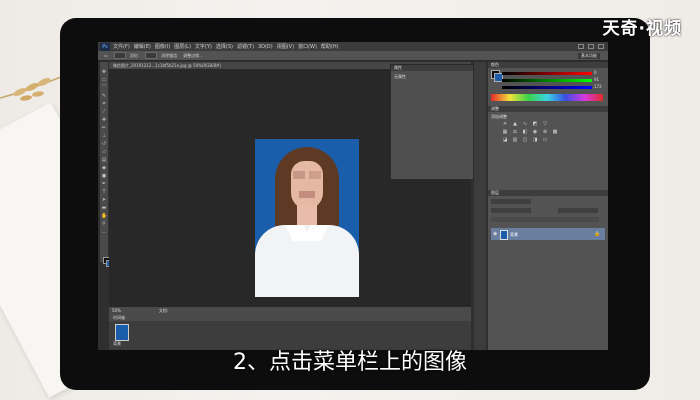  I want to click on healing-tool-icon: ✚, so click(104, 120).